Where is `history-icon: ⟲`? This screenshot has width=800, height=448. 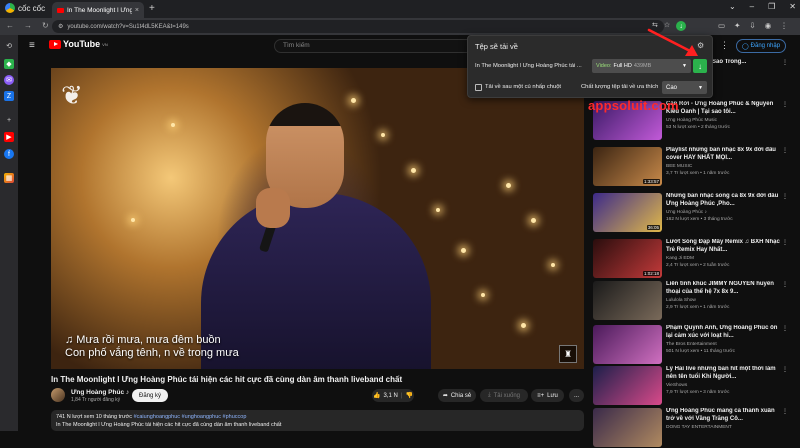
history-icon: ⟲ is located at coordinates (9, 46).